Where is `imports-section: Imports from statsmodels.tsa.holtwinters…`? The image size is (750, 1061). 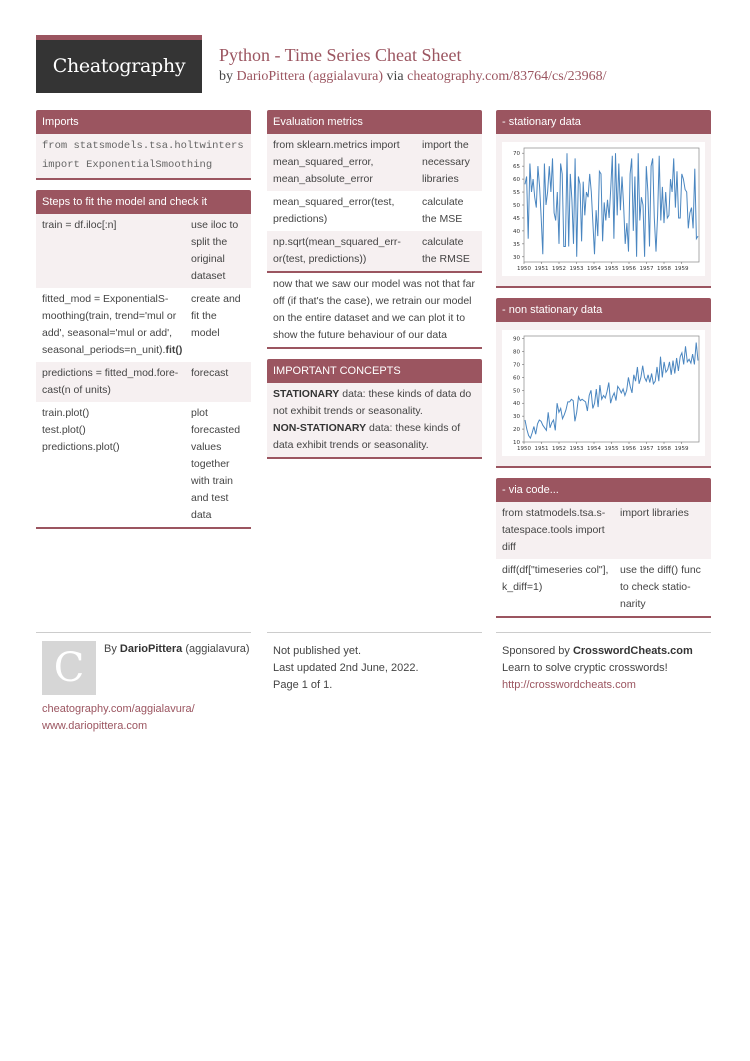 imports-section: Imports from statsmodels.tsa.holtwinters… is located at coordinates (143, 145).